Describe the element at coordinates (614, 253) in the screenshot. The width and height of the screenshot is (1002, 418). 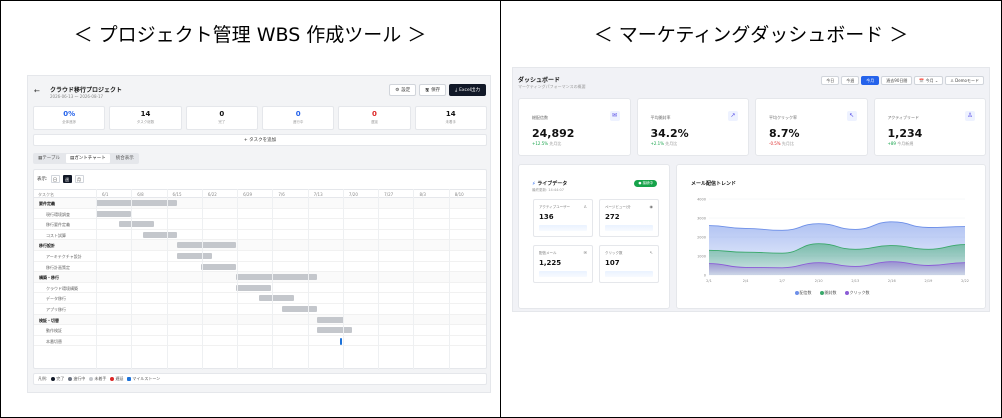
I see `live-metric-label: クリック数` at that location.